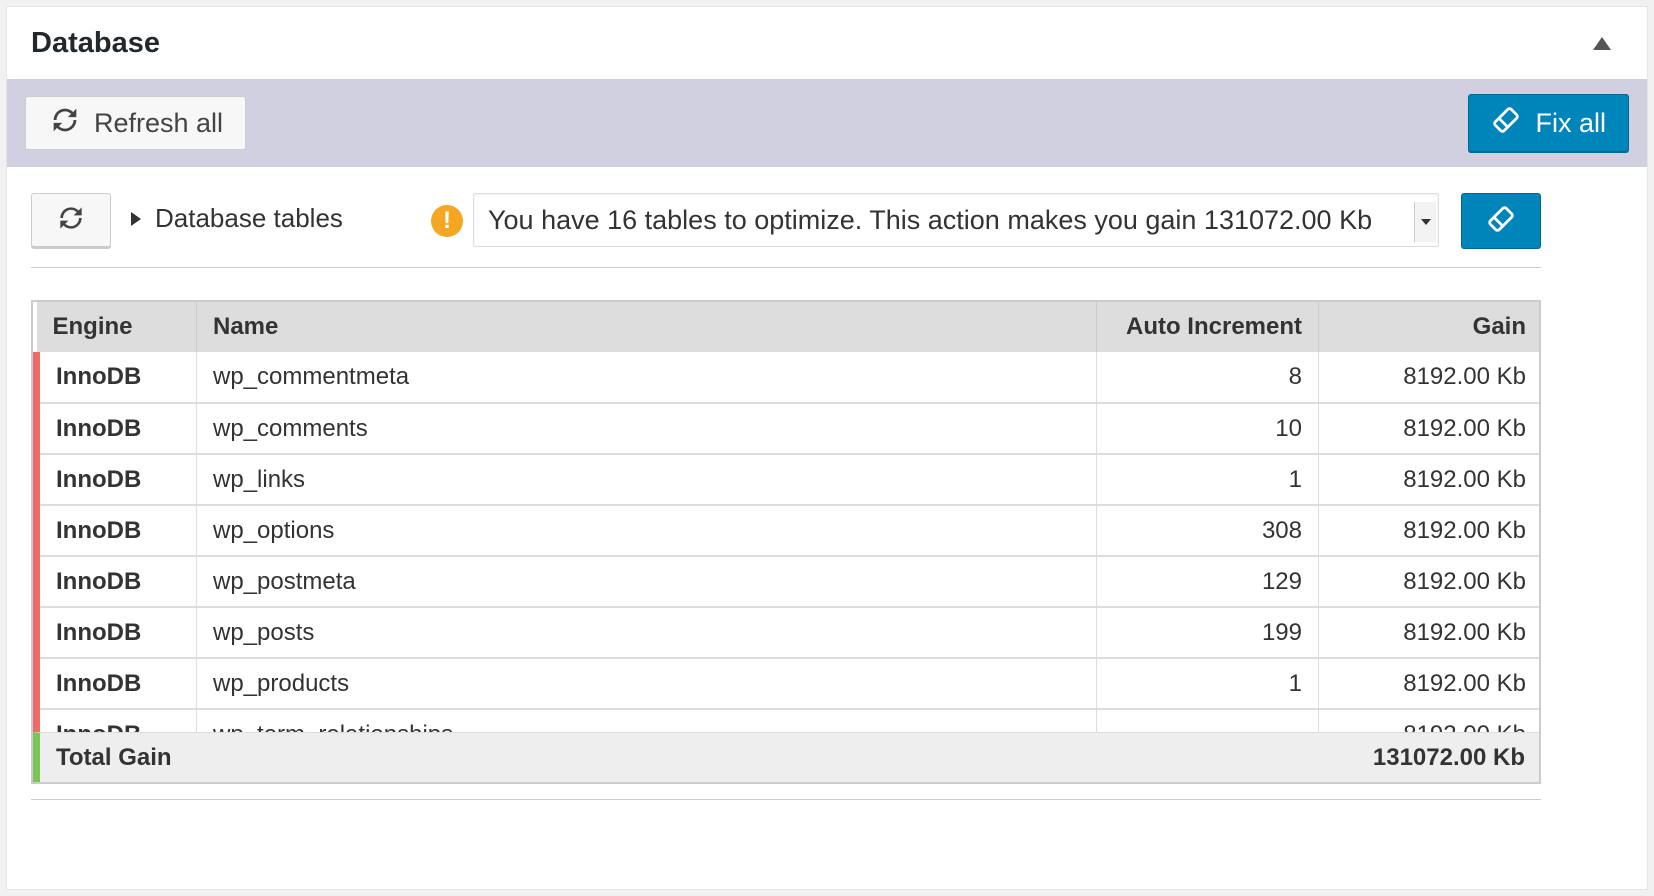 This screenshot has width=1654, height=896. Describe the element at coordinates (646, 531) in the screenshot. I see `name-cell: wp_options` at that location.